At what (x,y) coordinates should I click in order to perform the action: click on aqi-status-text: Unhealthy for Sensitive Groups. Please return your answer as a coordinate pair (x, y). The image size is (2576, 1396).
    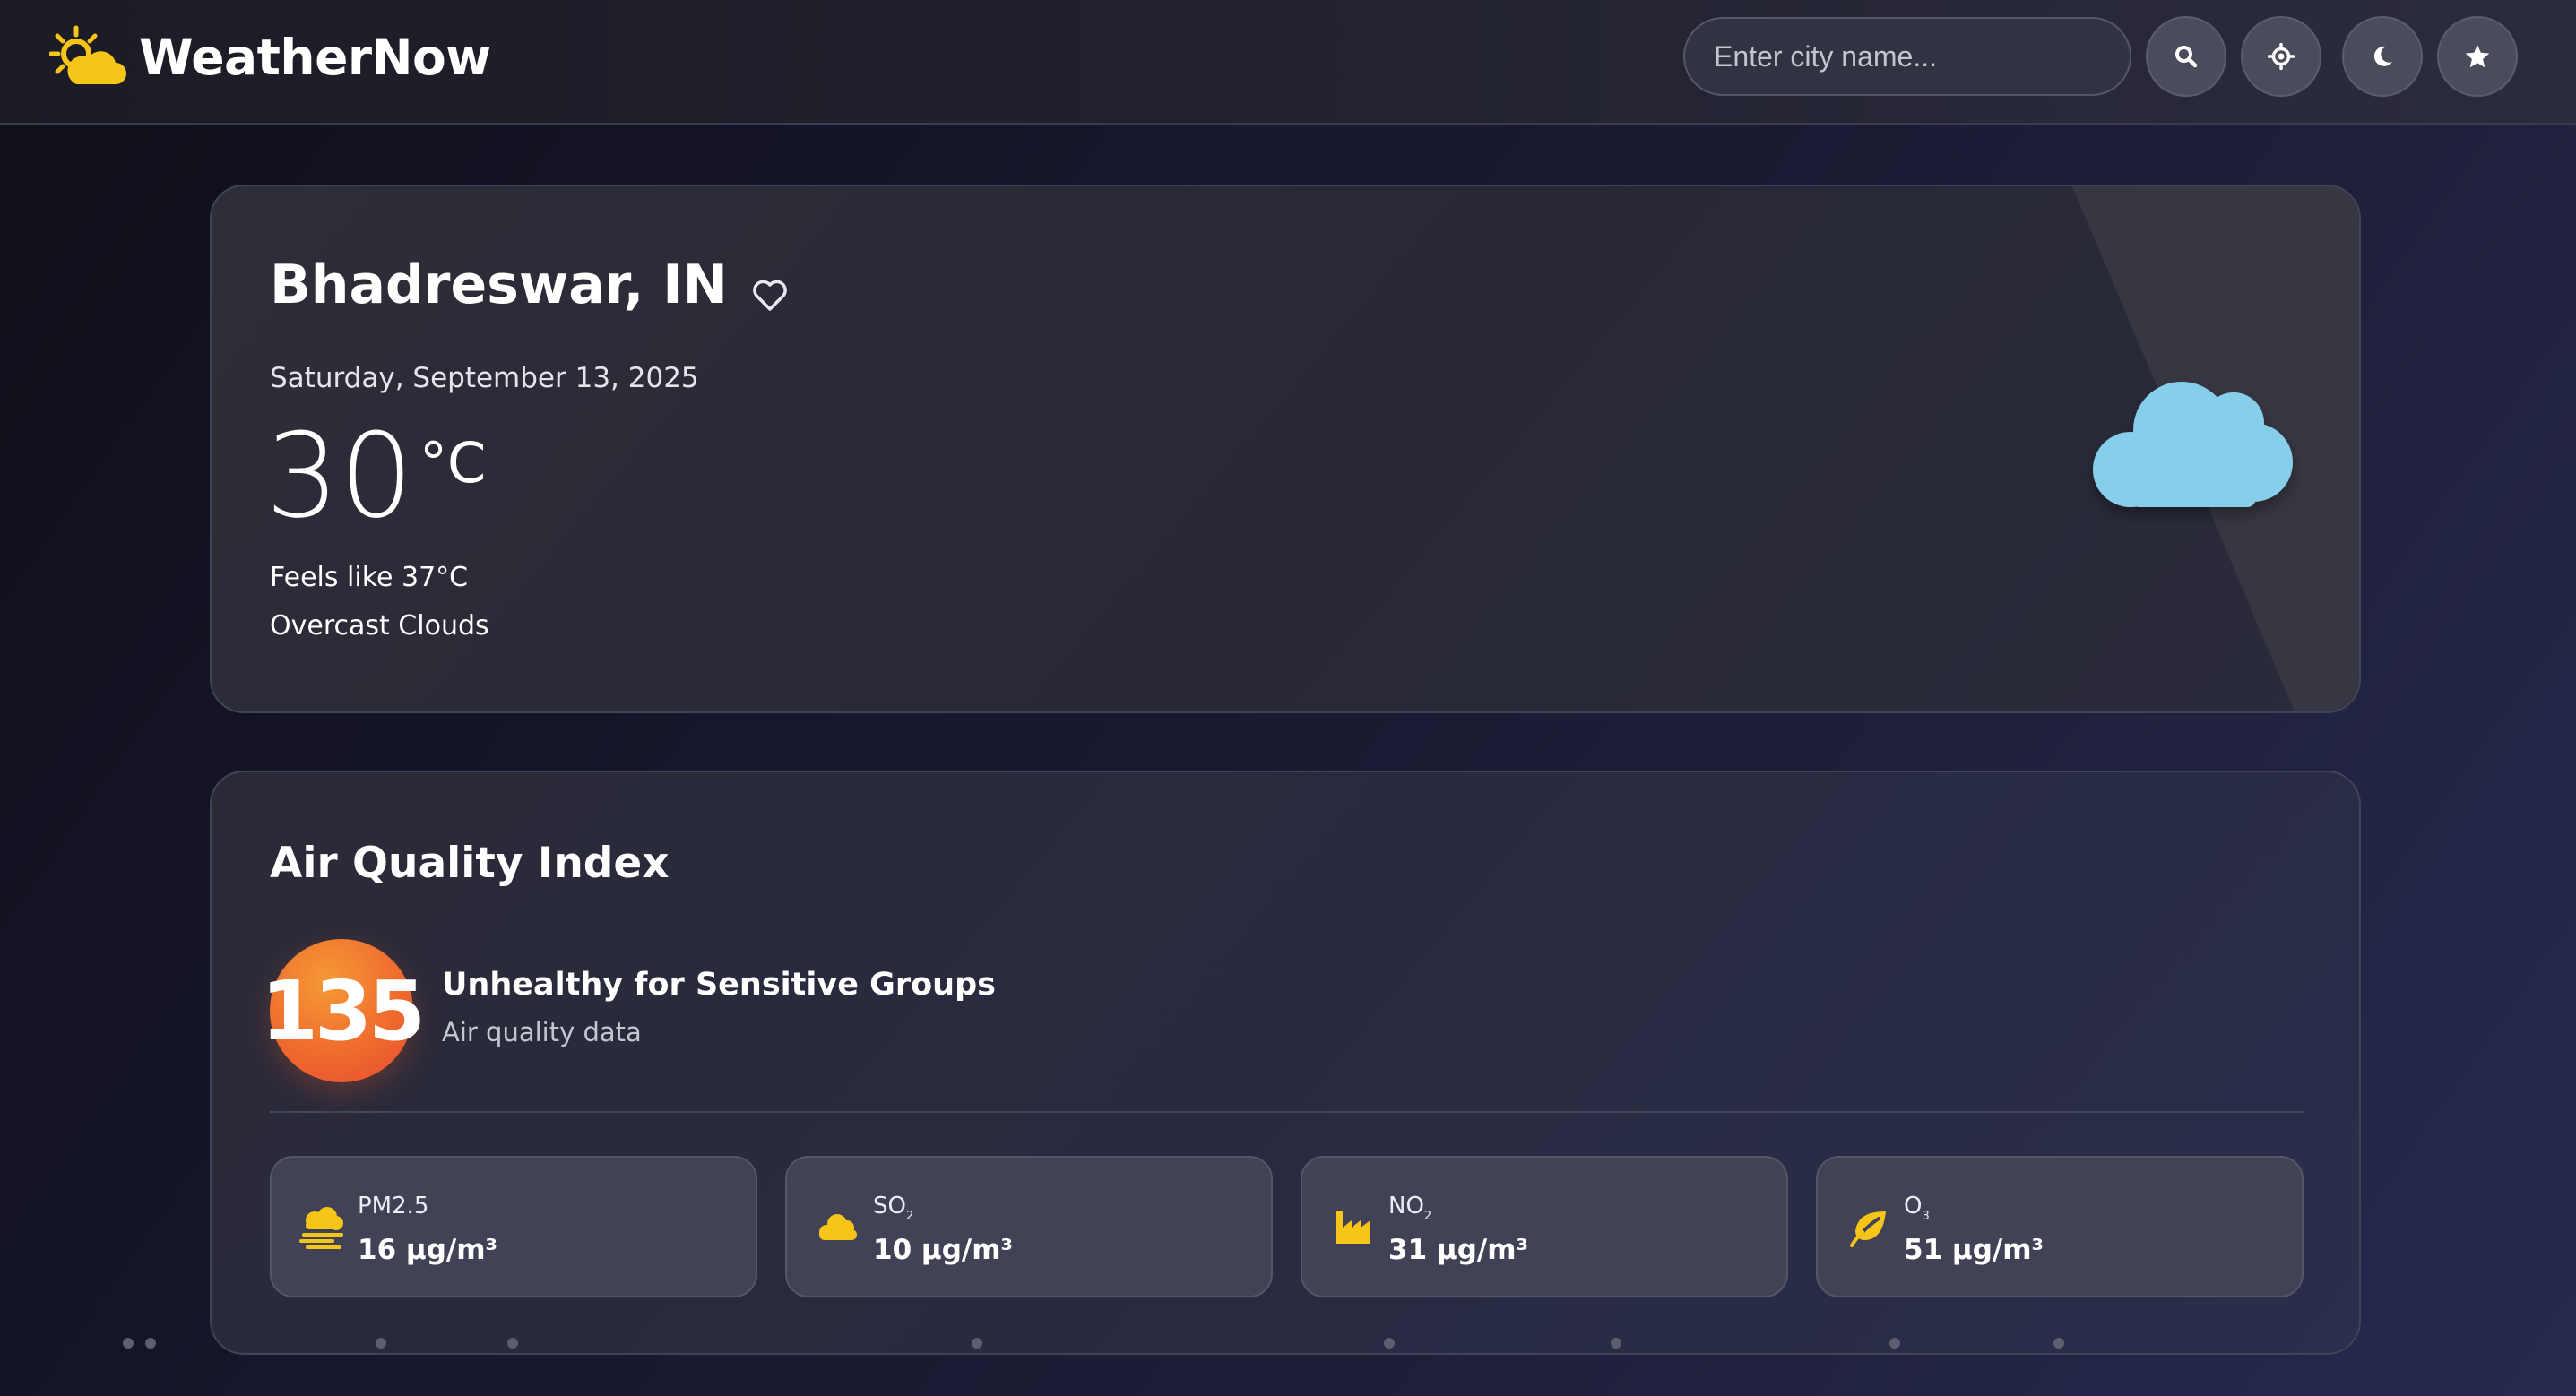
    Looking at the image, I should click on (719, 985).